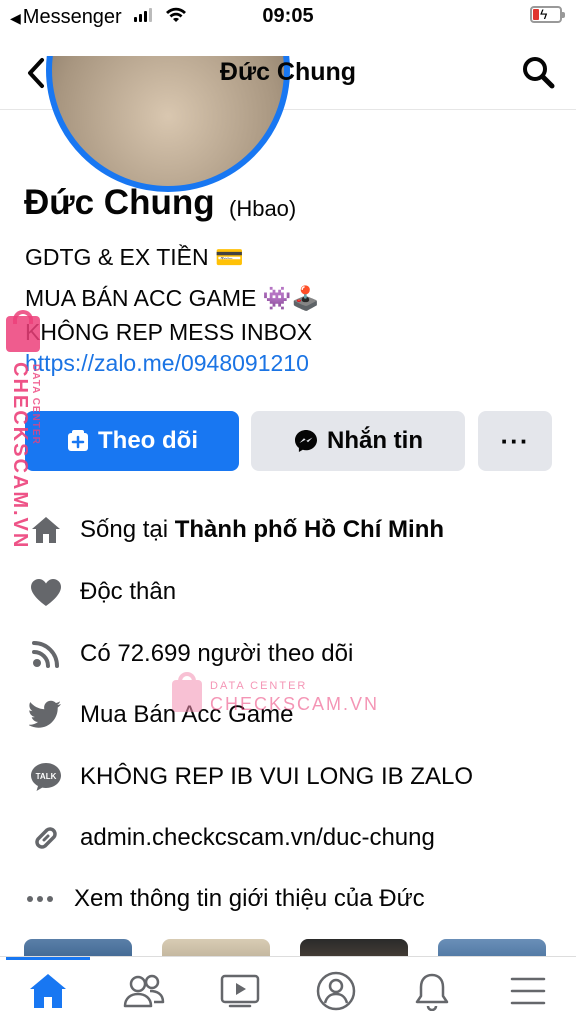  I want to click on battery-icon: ϟ, so click(547, 14).